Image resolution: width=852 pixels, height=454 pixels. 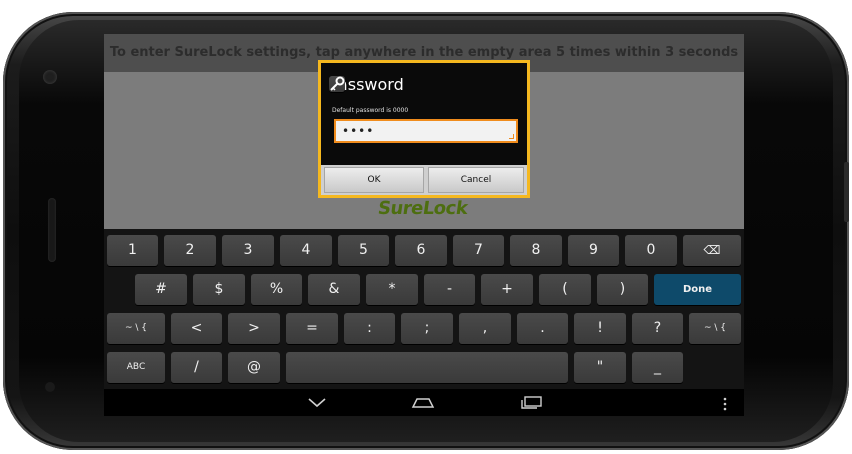 What do you see at coordinates (600, 367) in the screenshot?
I see `key-double-quote: "` at bounding box center [600, 367].